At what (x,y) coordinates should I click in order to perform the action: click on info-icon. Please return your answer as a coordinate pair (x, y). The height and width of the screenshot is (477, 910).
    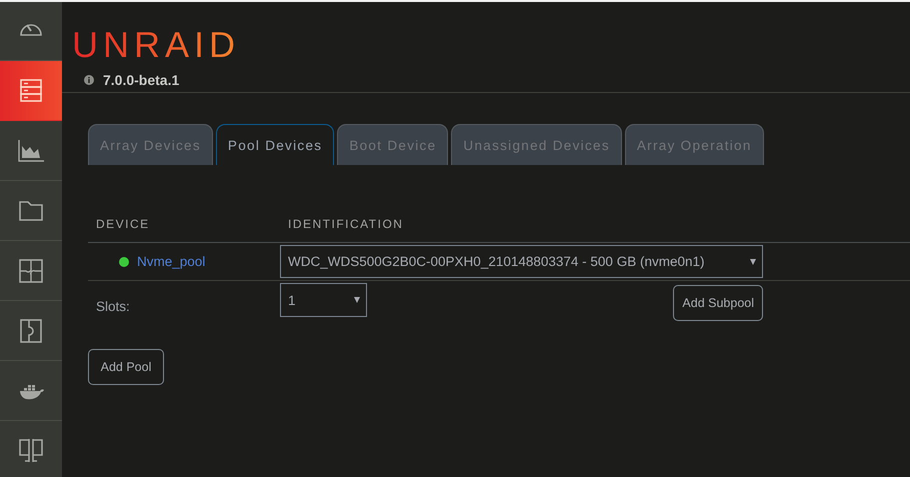
    Looking at the image, I should click on (89, 80).